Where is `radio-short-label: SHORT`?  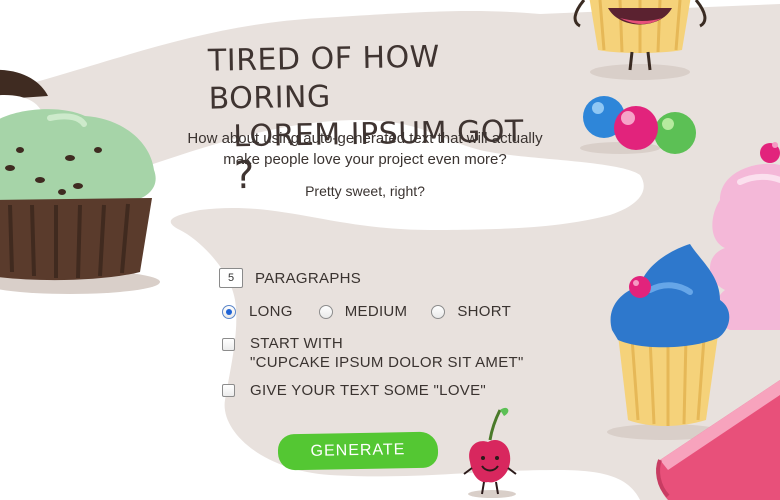
radio-short-label: SHORT is located at coordinates (484, 311).